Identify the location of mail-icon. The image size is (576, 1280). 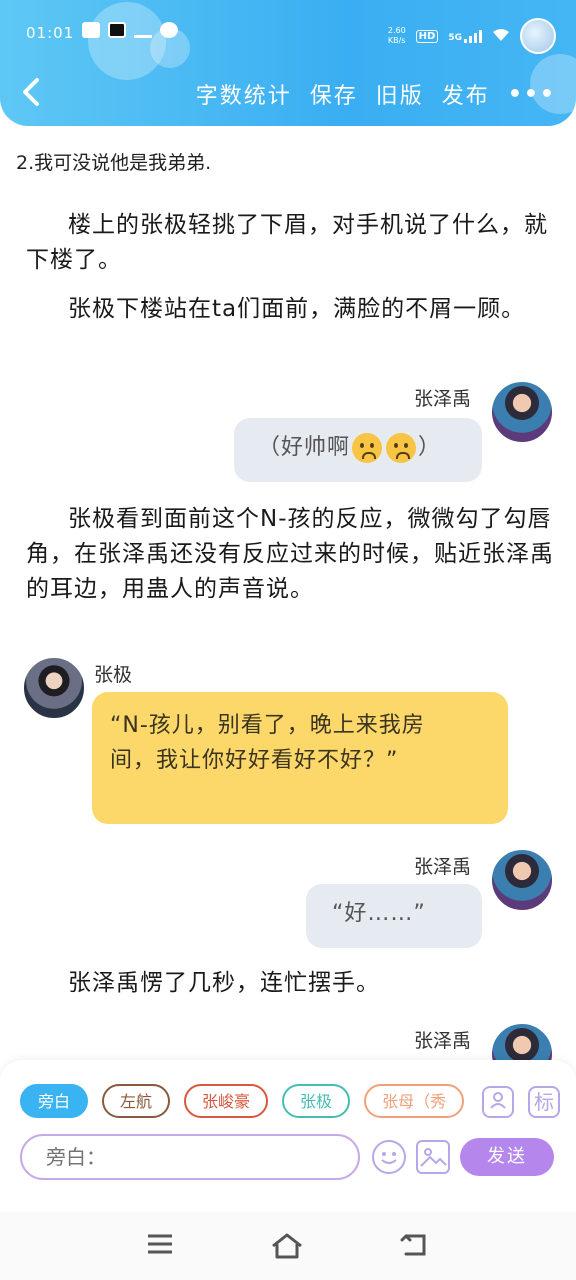
(91, 30).